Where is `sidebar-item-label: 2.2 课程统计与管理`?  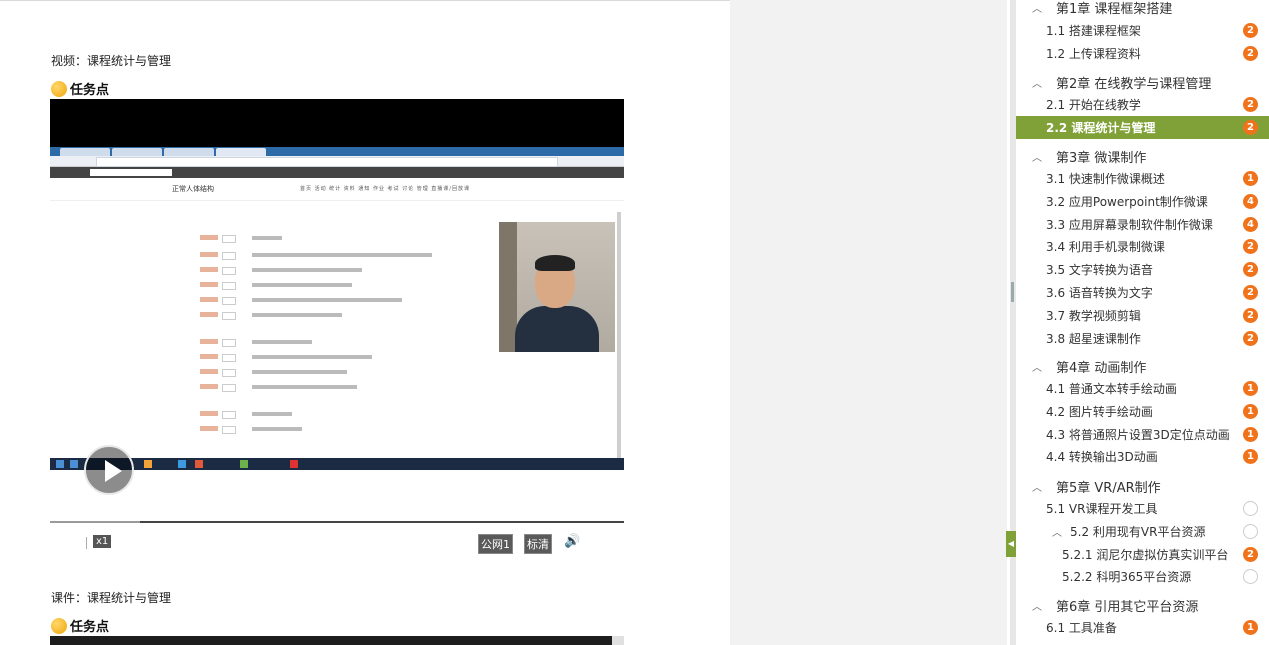 sidebar-item-label: 2.2 课程统计与管理 is located at coordinates (1101, 128).